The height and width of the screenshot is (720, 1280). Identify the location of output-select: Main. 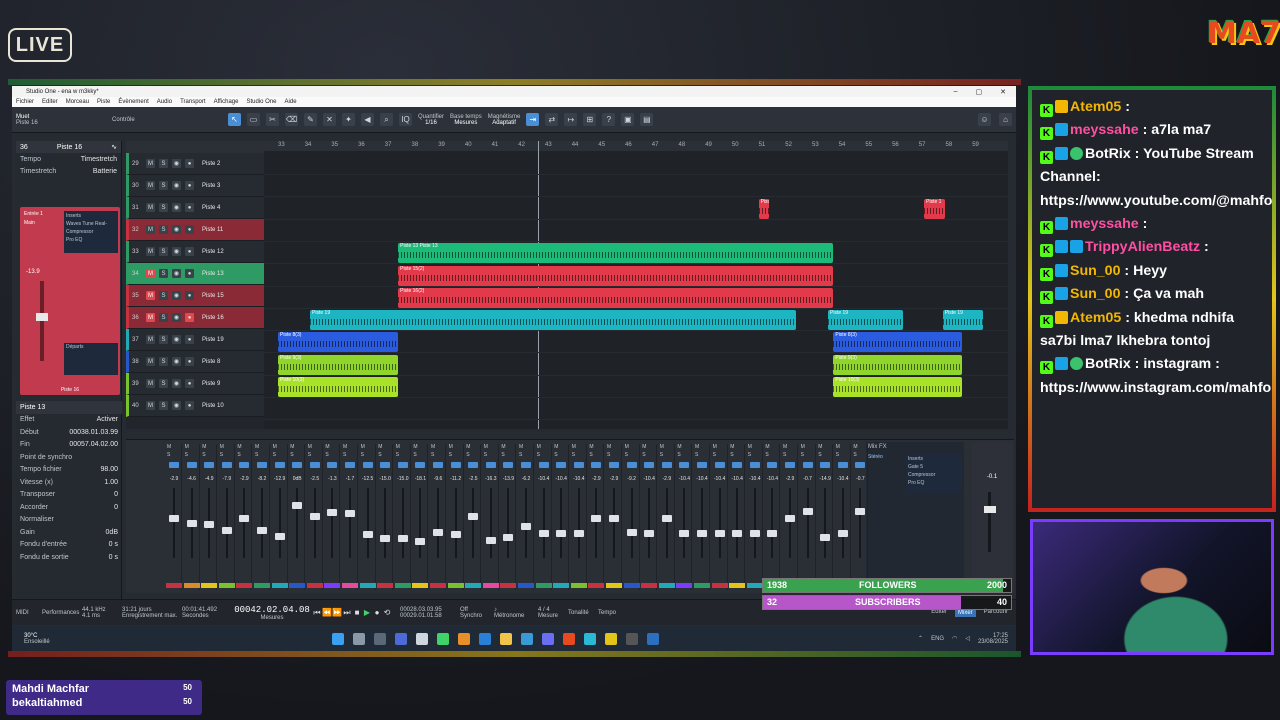
(39, 223).